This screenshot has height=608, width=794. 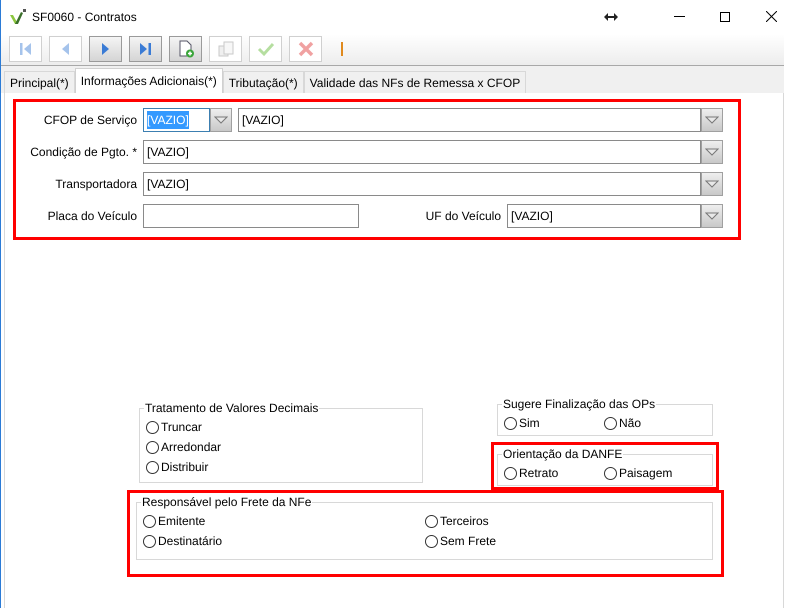 I want to click on window-title: SF0060 - Contratos, so click(x=84, y=17).